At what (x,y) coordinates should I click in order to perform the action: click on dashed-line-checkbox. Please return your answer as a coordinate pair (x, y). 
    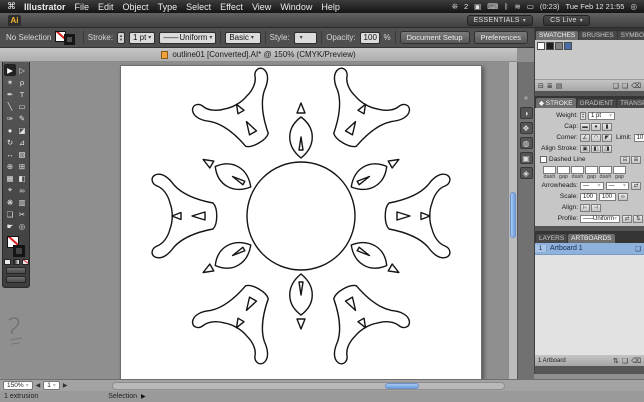
    Looking at the image, I should click on (543, 159).